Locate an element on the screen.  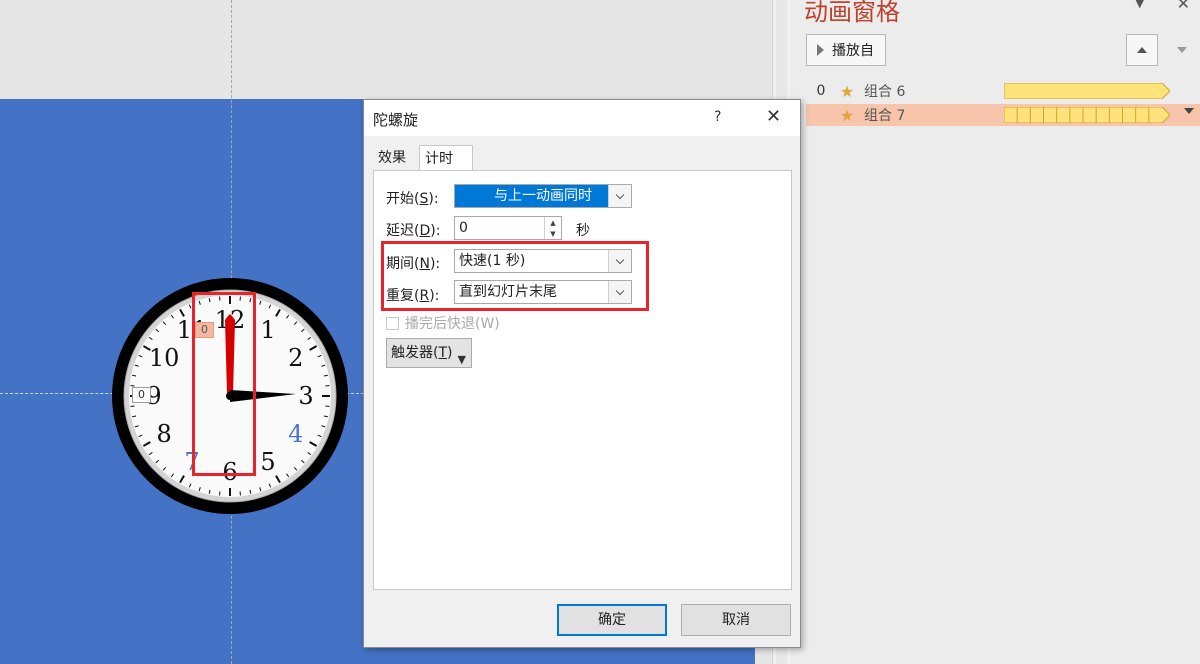
animation-item-label: 组合 7 is located at coordinates (885, 116).